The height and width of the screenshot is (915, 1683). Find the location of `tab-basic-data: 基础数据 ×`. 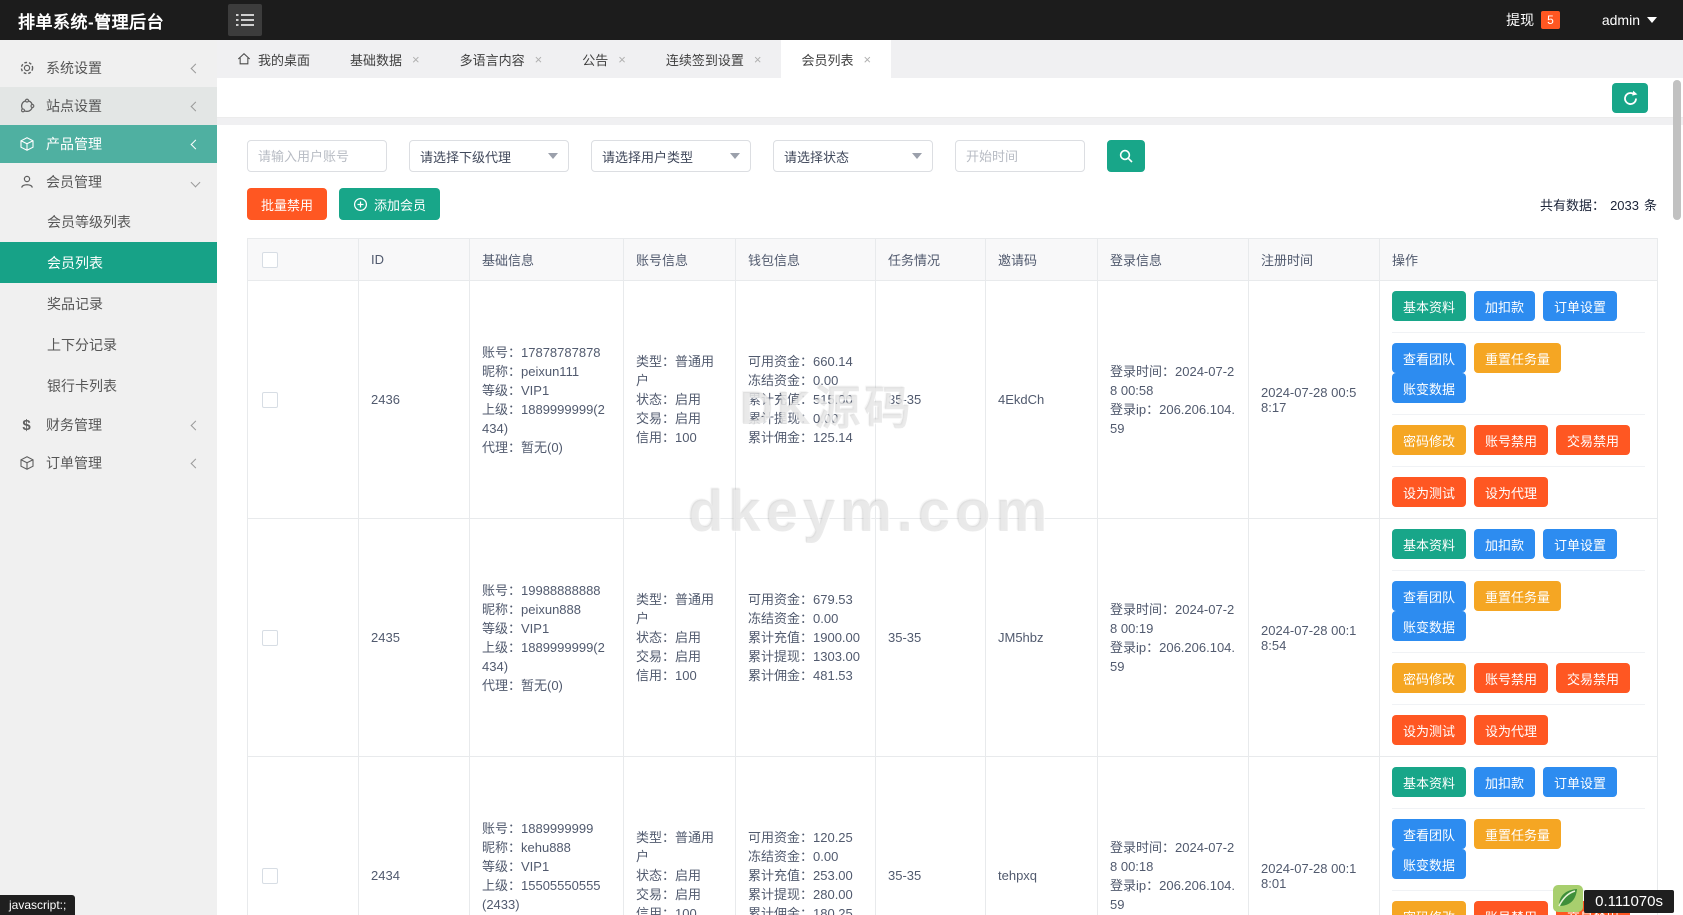

tab-basic-data: 基础数据 × is located at coordinates (385, 59).